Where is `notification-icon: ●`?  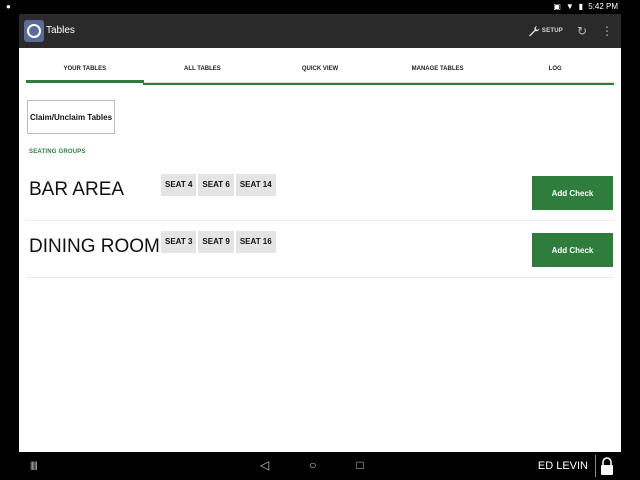
notification-icon: ● is located at coordinates (8, 6).